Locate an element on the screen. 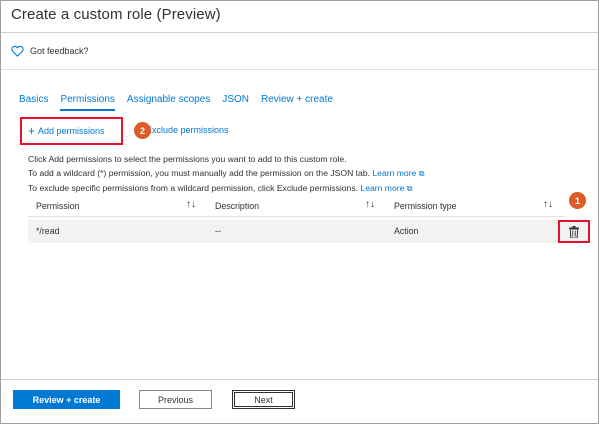 The image size is (599, 424). exclude-permissions-button: Exclude permissions is located at coordinates (187, 130).